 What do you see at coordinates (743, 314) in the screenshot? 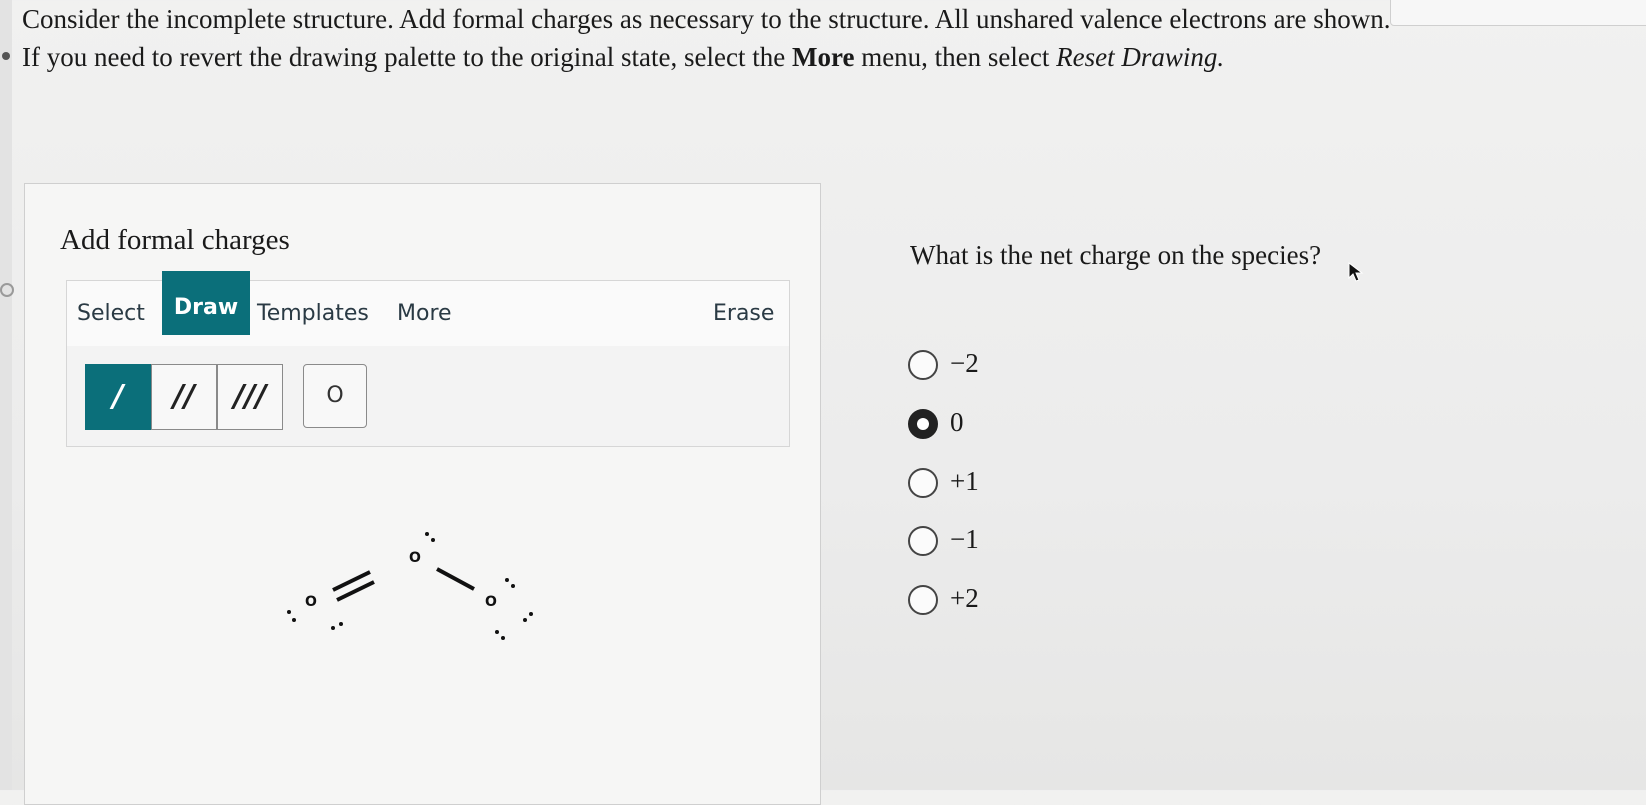
I see `erase-button: Erase` at bounding box center [743, 314].